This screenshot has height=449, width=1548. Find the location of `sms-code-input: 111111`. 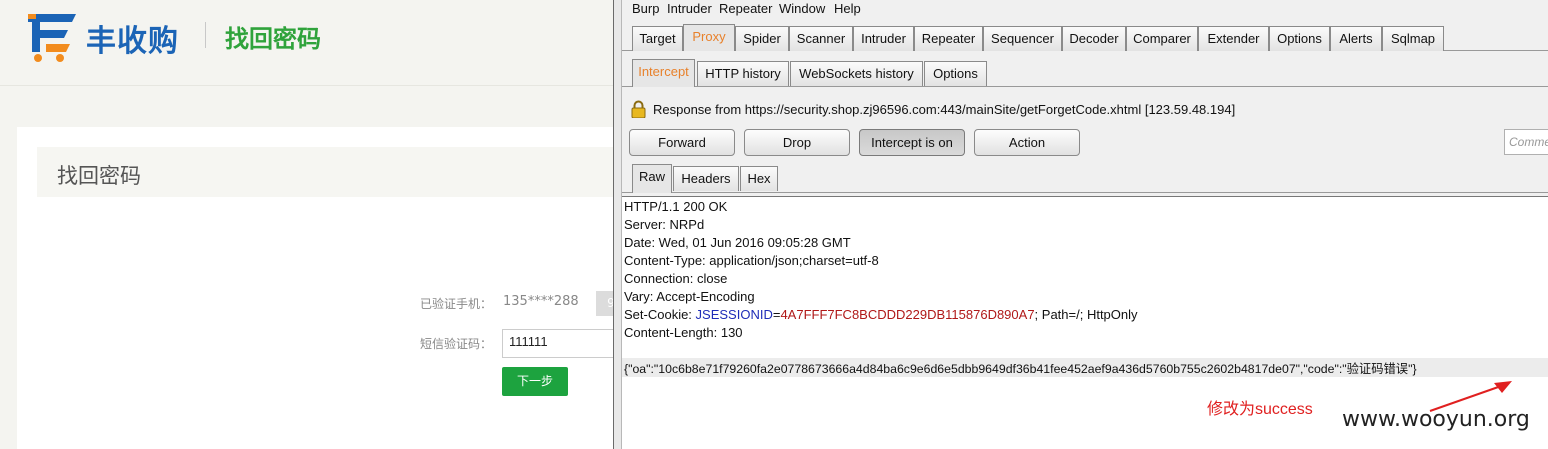

sms-code-input: 111111 is located at coordinates (558, 343).